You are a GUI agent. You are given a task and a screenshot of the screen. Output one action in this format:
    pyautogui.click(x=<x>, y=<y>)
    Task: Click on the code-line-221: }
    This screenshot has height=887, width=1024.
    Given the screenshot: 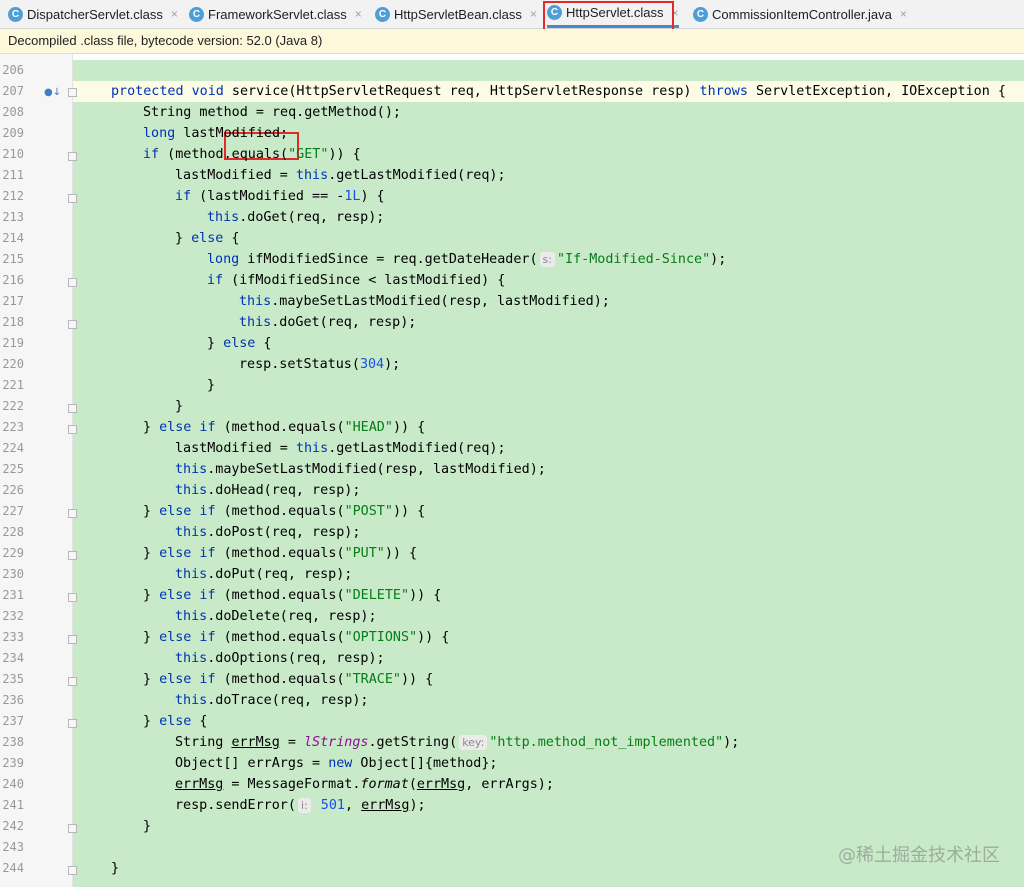 What is the action you would take?
    pyautogui.click(x=211, y=385)
    